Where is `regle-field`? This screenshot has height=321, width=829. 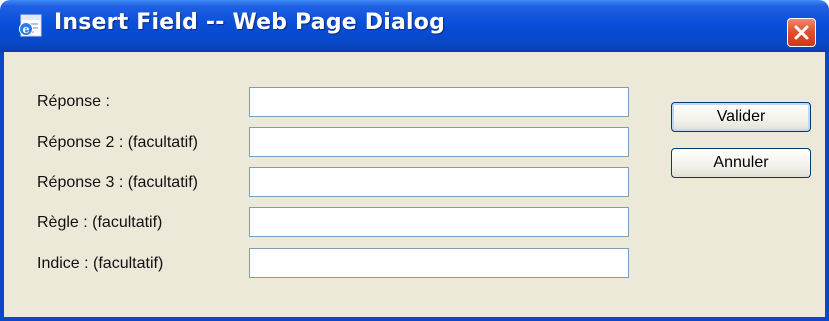
regle-field is located at coordinates (439, 222).